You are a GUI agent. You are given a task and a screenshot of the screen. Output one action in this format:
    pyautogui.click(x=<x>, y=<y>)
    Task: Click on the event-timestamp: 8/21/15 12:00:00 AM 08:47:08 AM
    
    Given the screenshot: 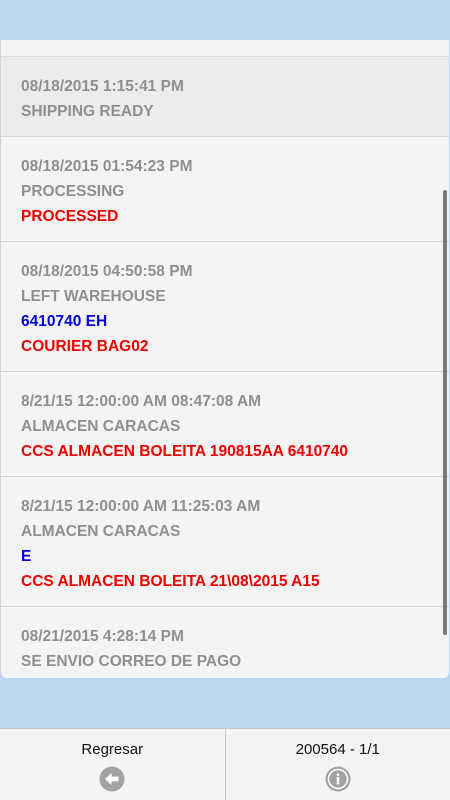 What is the action you would take?
    pyautogui.click(x=141, y=401)
    